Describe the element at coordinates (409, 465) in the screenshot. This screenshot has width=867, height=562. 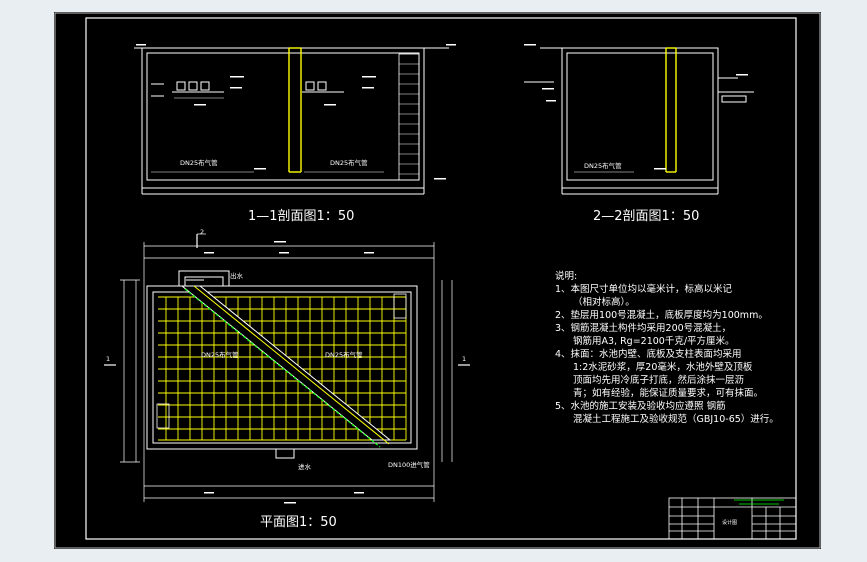
I see `inlet-pipe-label: DN100进气管` at that location.